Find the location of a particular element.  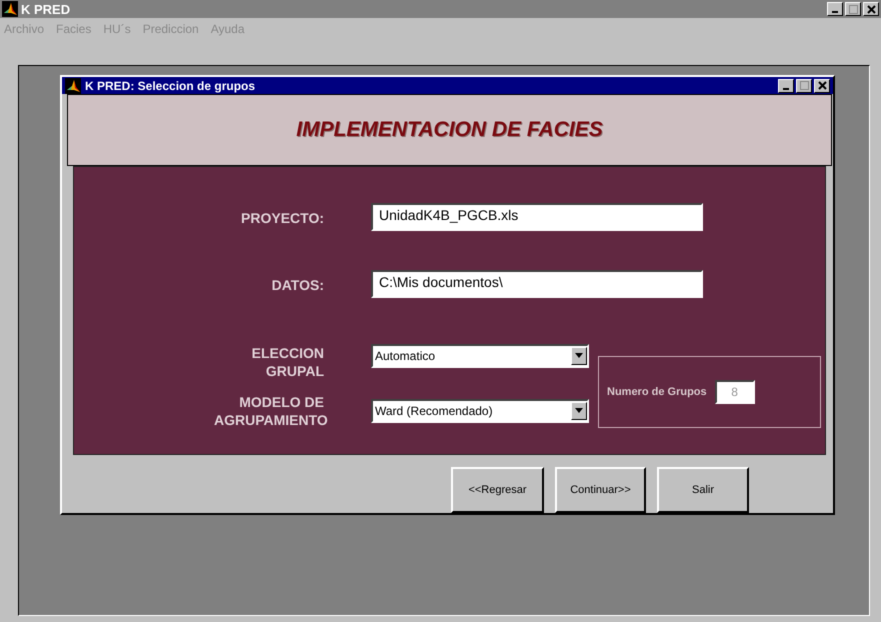

field-label: ELECCION GRUPAL is located at coordinates (287, 362).